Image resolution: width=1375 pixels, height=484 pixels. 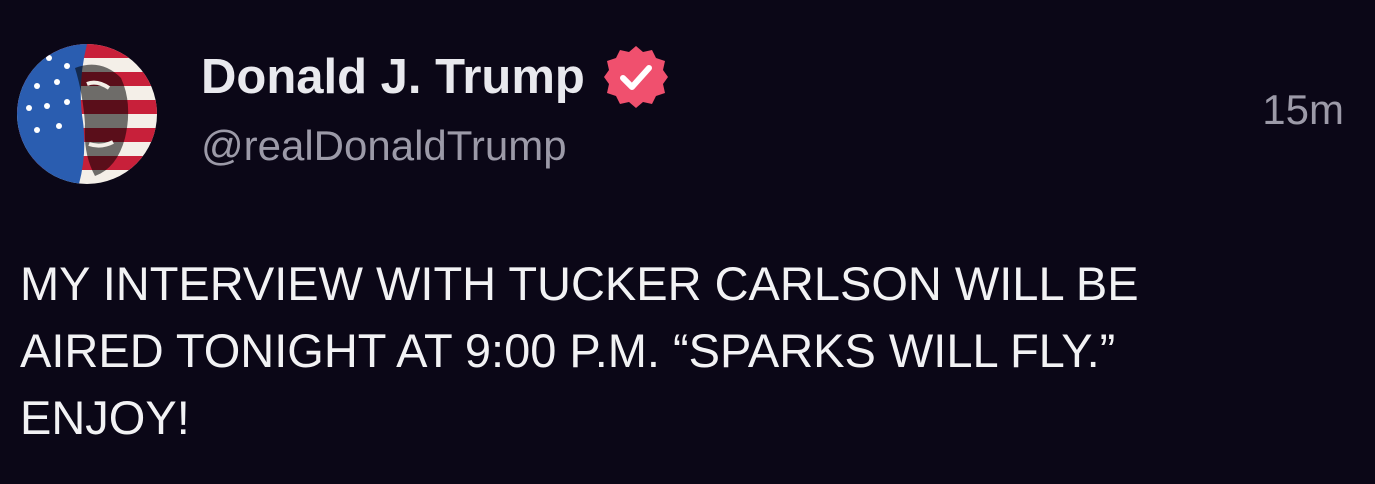 What do you see at coordinates (636, 77) in the screenshot?
I see `verified-badge-icon` at bounding box center [636, 77].